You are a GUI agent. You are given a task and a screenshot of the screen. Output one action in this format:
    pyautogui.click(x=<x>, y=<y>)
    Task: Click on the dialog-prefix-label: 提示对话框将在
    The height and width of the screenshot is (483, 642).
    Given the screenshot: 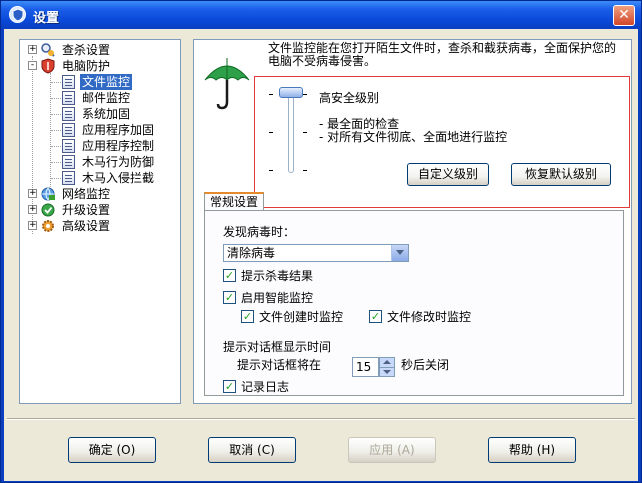 What is the action you would take?
    pyautogui.click(x=279, y=365)
    